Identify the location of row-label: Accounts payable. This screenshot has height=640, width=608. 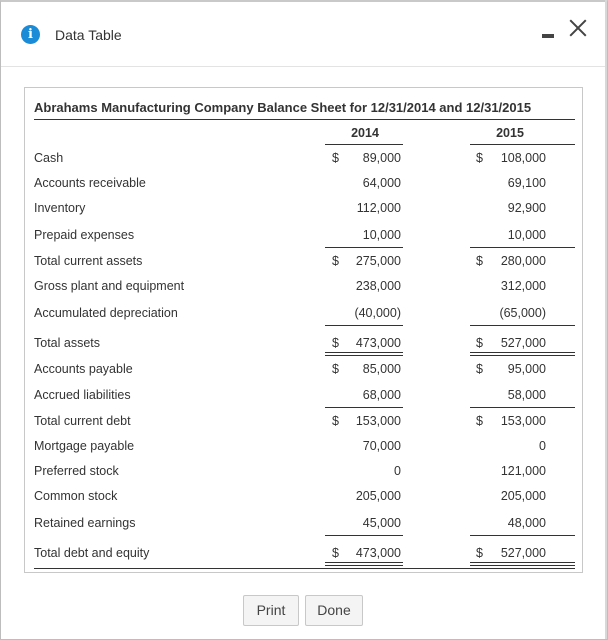
(83, 369).